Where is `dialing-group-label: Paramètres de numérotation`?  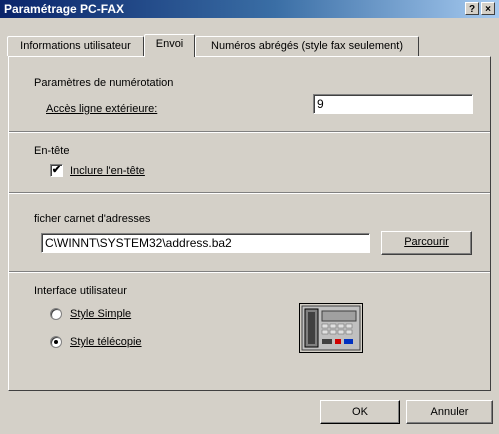
dialing-group-label: Paramètres de numérotation is located at coordinates (104, 83).